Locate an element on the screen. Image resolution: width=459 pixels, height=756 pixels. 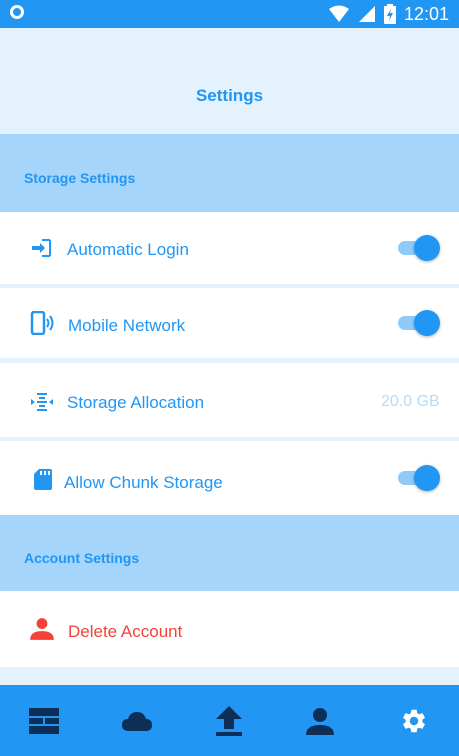
settings-gear-icon is located at coordinates (414, 720).